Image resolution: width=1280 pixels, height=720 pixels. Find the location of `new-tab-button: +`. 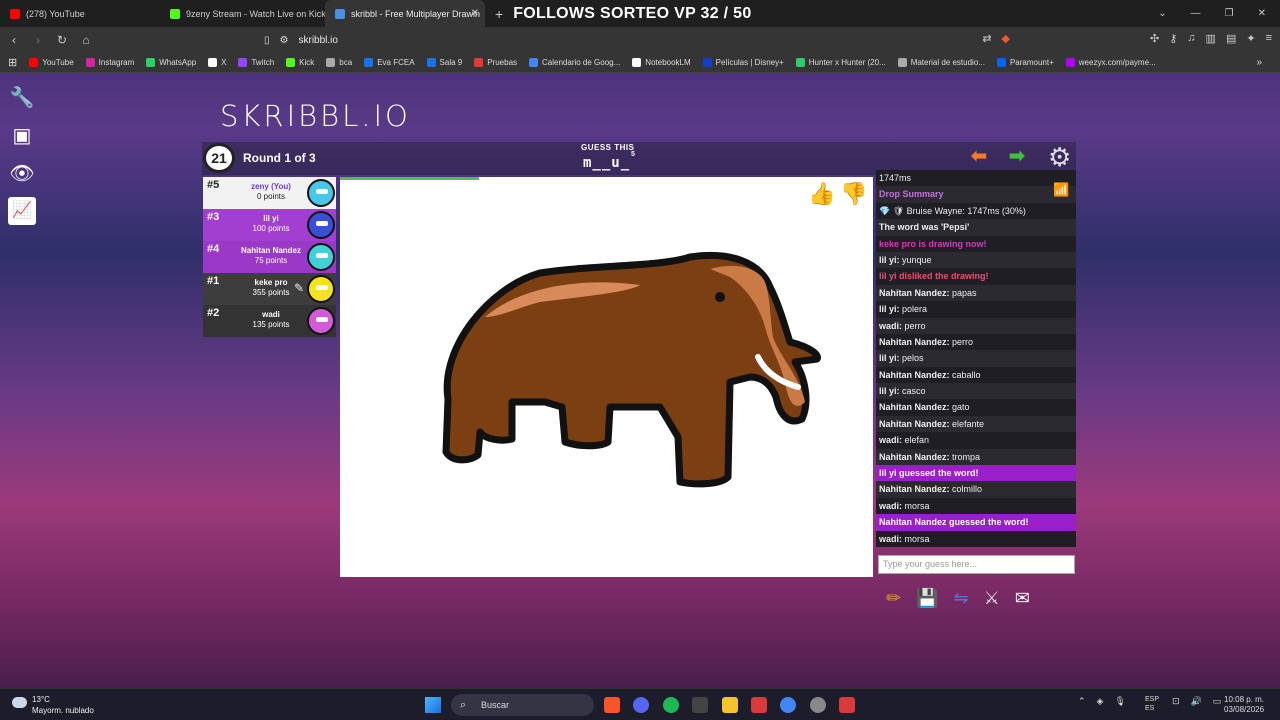

new-tab-button: + is located at coordinates (499, 14).